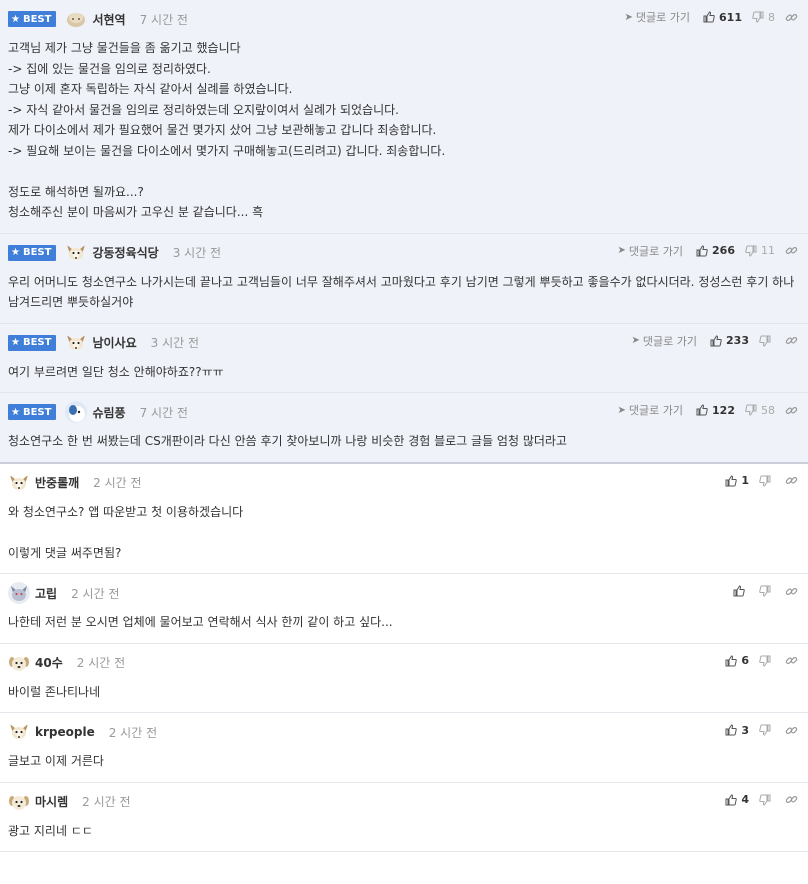 The image size is (808, 884). Describe the element at coordinates (106, 802) in the screenshot. I see `timestamp: 2 시간 전` at that location.